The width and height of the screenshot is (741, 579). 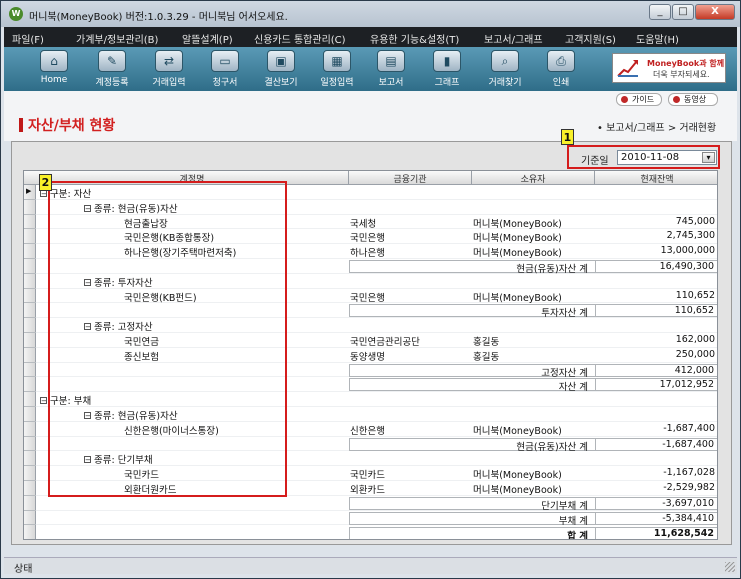 I want to click on report-icon: ▤, so click(x=391, y=61).